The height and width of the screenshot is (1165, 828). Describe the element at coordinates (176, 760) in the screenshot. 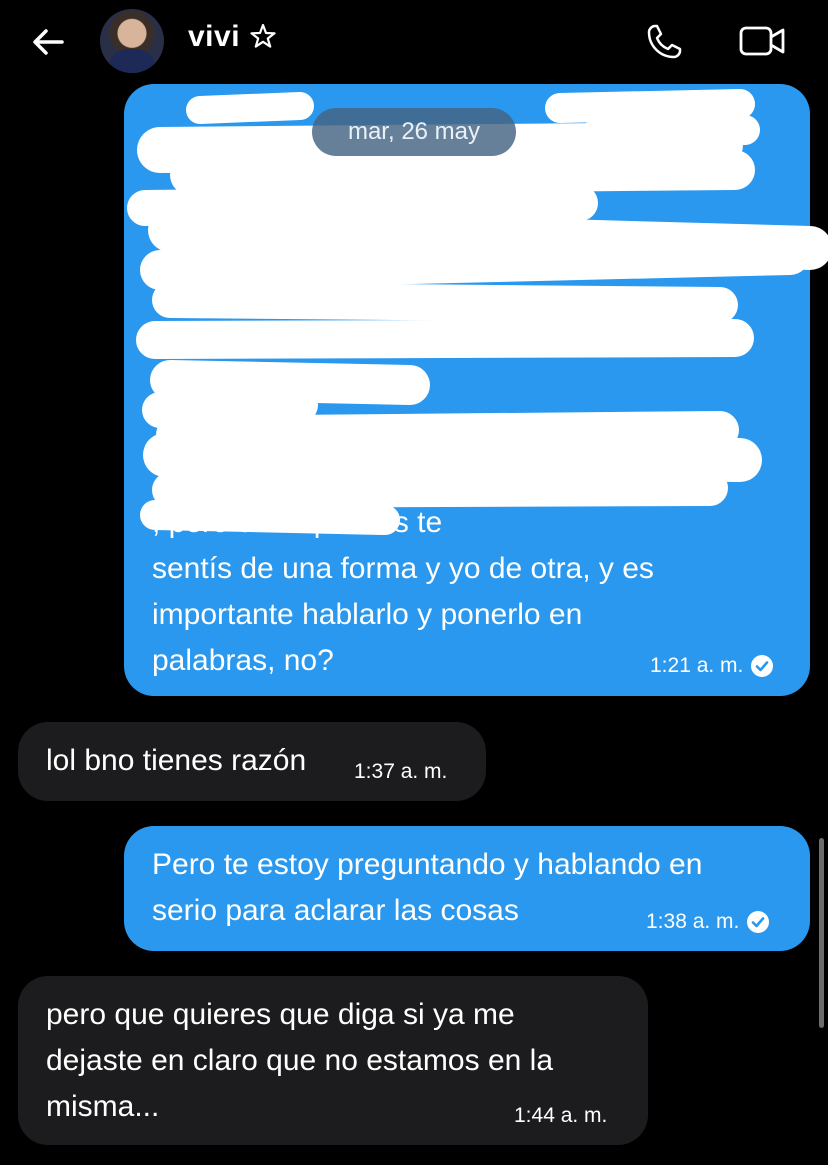

I see `message-text: lol bno tienes razón` at that location.